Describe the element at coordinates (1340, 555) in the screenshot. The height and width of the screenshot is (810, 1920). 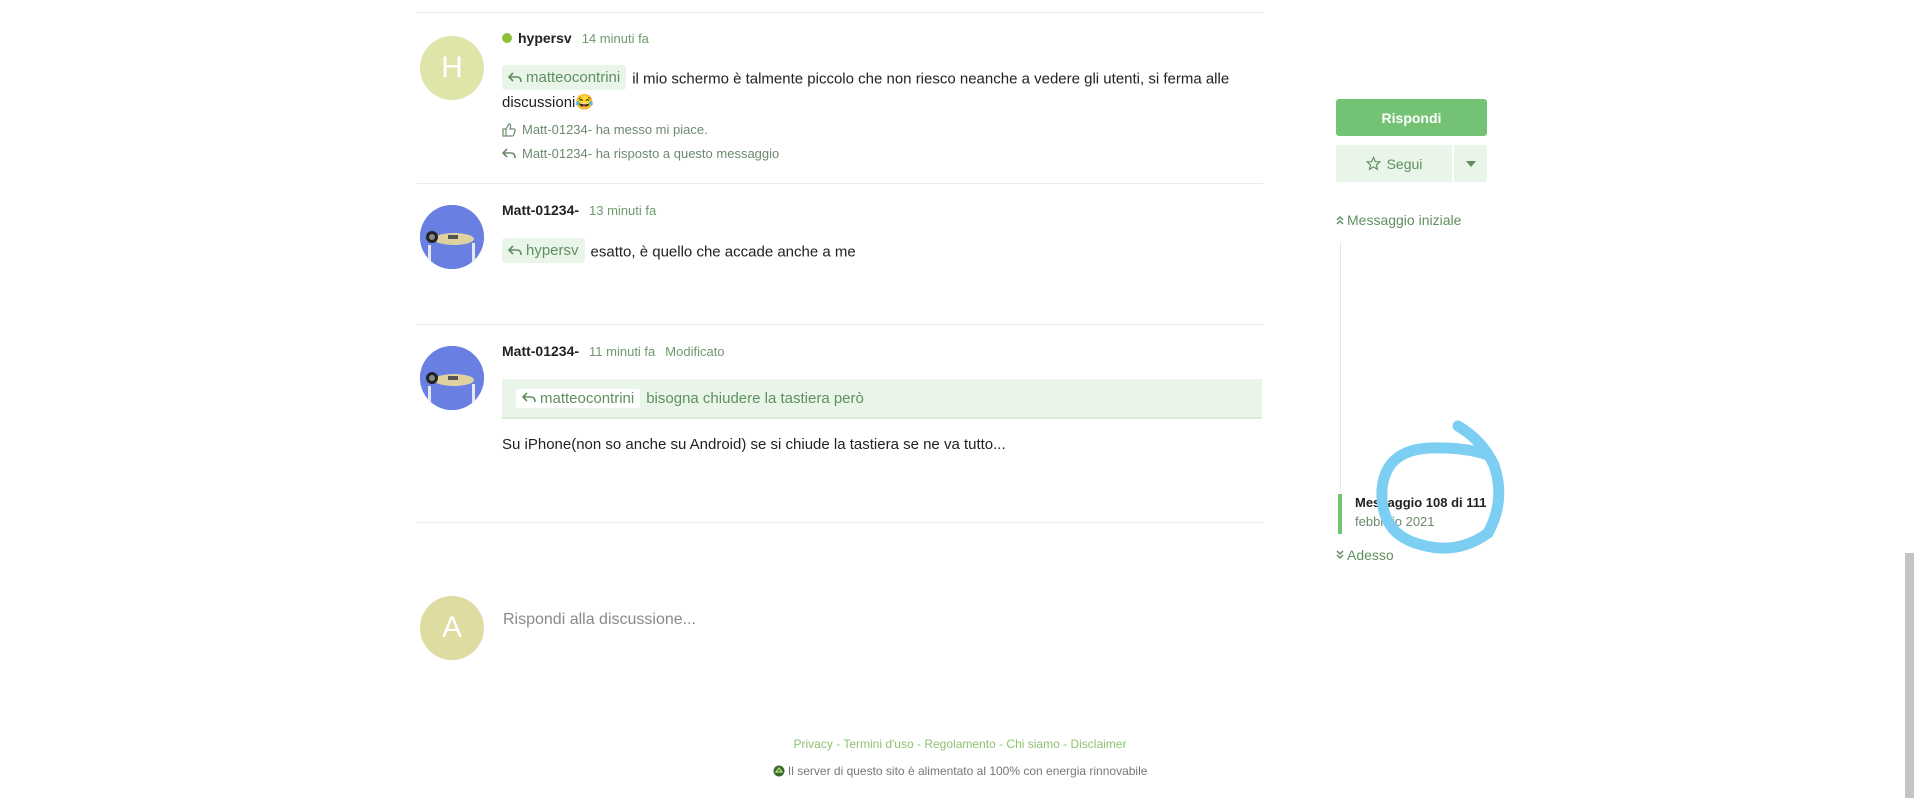
I see `double-chevron-down-icon` at that location.